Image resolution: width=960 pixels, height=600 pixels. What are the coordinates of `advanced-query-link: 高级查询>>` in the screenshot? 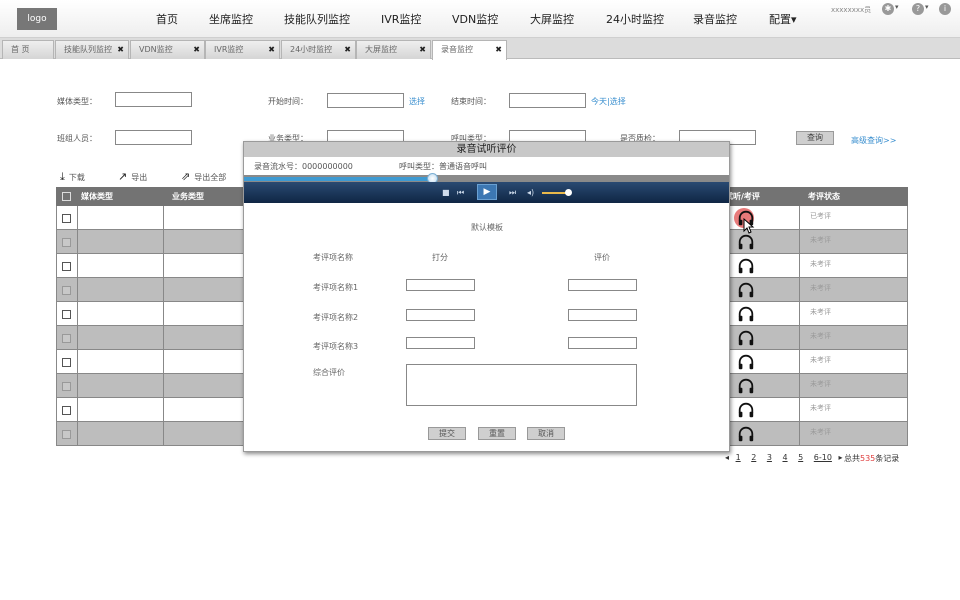 It's located at (873, 140).